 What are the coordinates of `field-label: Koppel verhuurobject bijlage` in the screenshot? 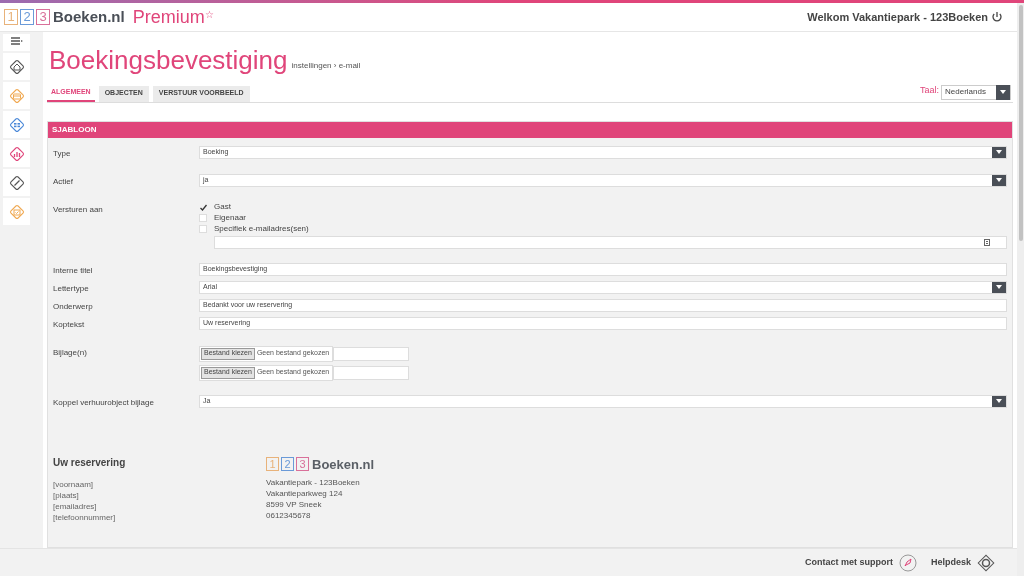 It's located at (104, 402).